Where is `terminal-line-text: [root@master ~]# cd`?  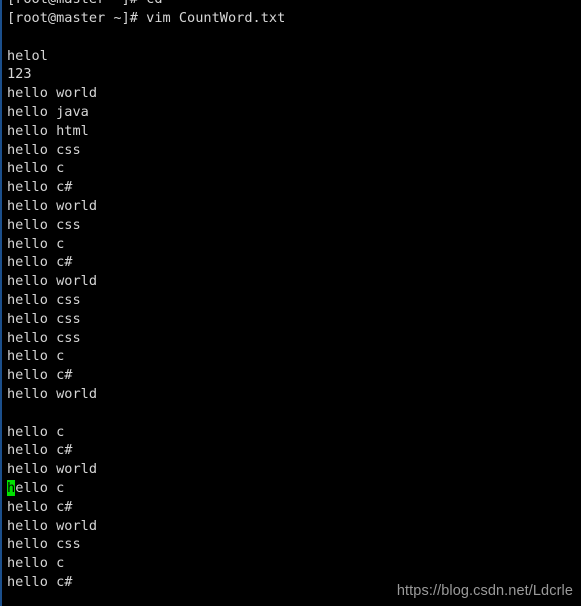
terminal-line-text: [root@master ~]# cd is located at coordinates (294, 4).